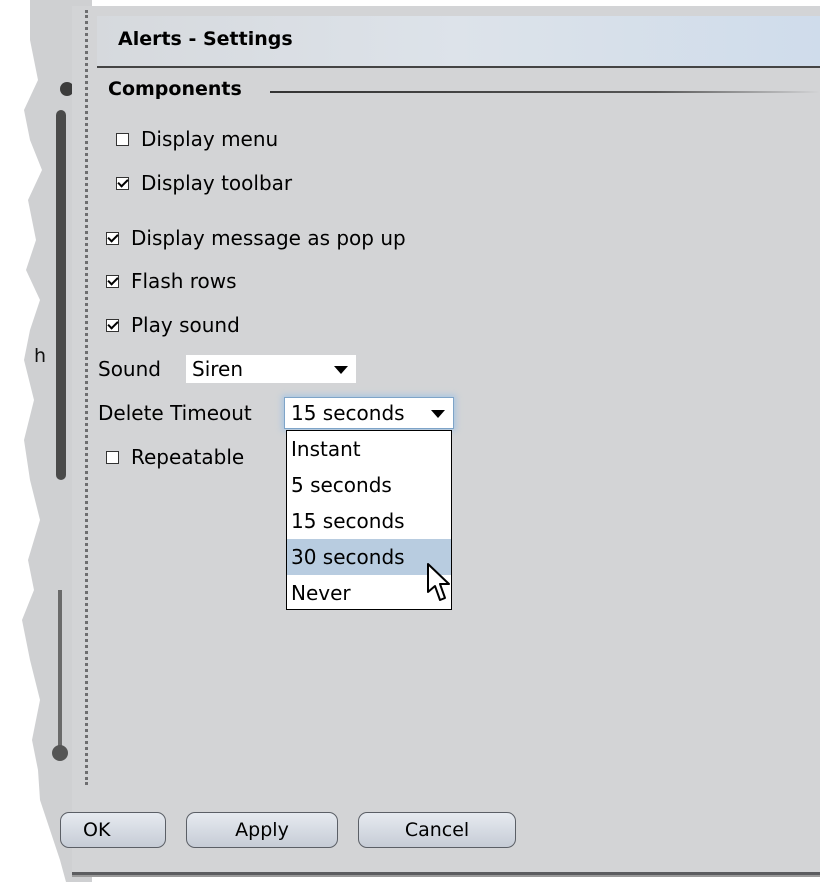  I want to click on play-sound-checkbox, so click(112, 325).